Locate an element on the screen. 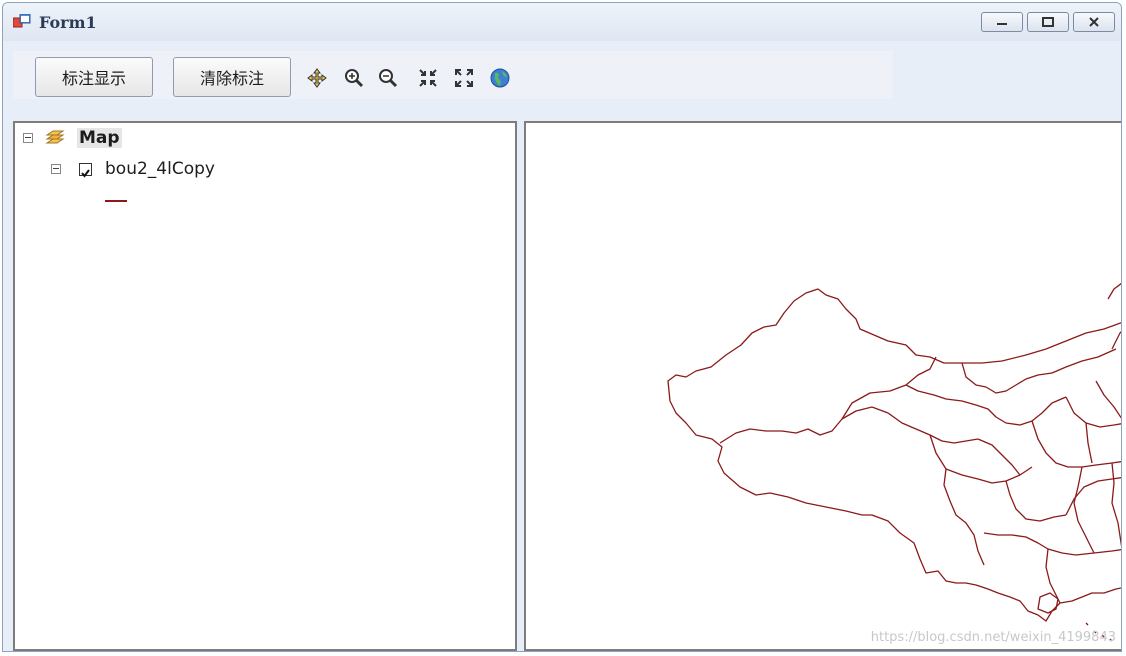 Image resolution: width=1126 pixels, height=656 pixels. show-labels-button: 标注显示 is located at coordinates (94, 77).